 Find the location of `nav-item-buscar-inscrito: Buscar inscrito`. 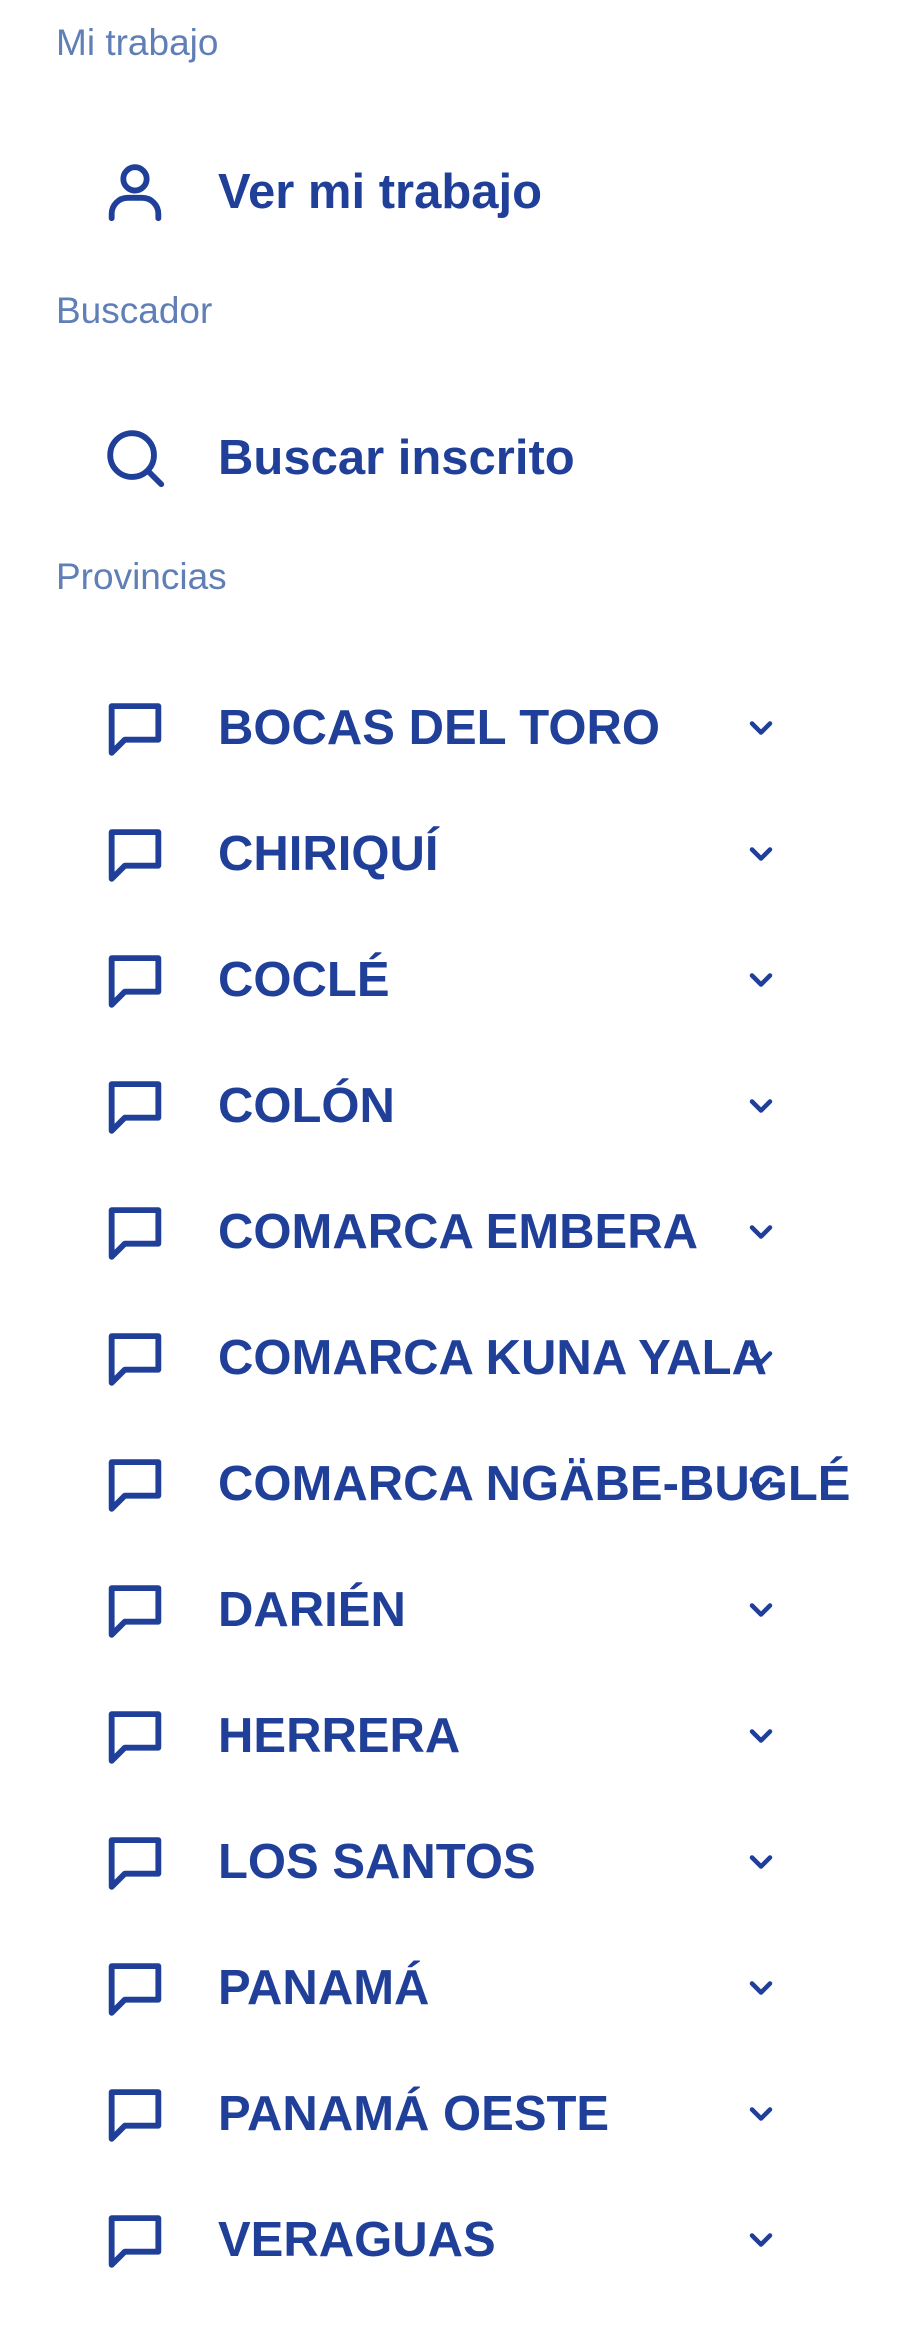

nav-item-buscar-inscrito: Buscar inscrito is located at coordinates (450, 458).